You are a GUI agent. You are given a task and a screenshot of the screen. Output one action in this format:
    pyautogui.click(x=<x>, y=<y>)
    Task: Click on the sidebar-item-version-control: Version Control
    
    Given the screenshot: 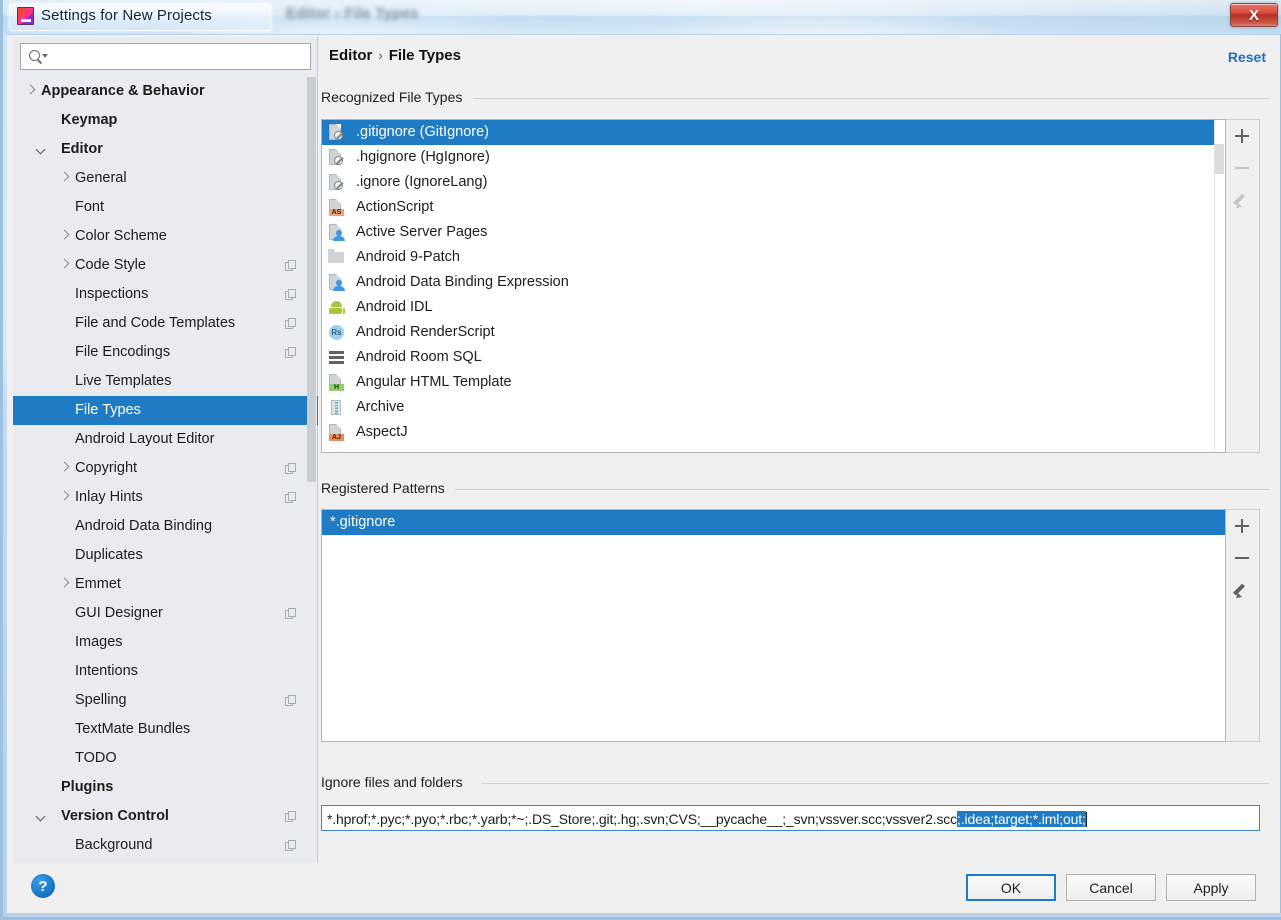 What is the action you would take?
    pyautogui.click(x=165, y=816)
    